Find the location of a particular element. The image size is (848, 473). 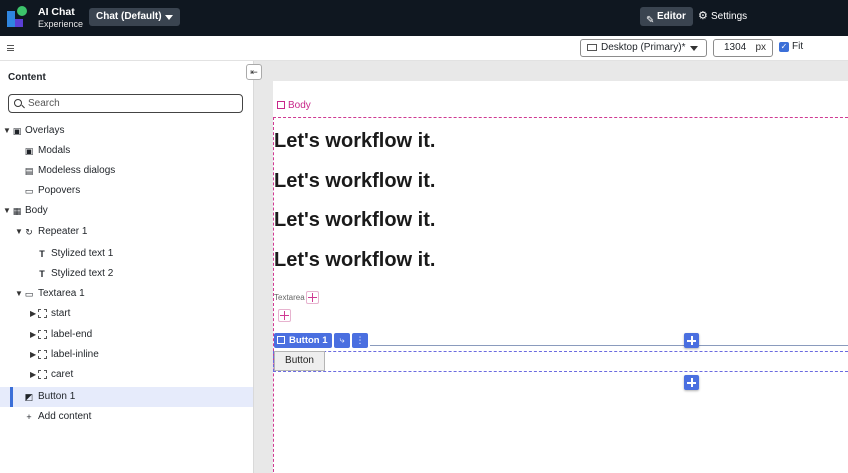

tree-item-start: ▶ start is located at coordinates (126, 314).